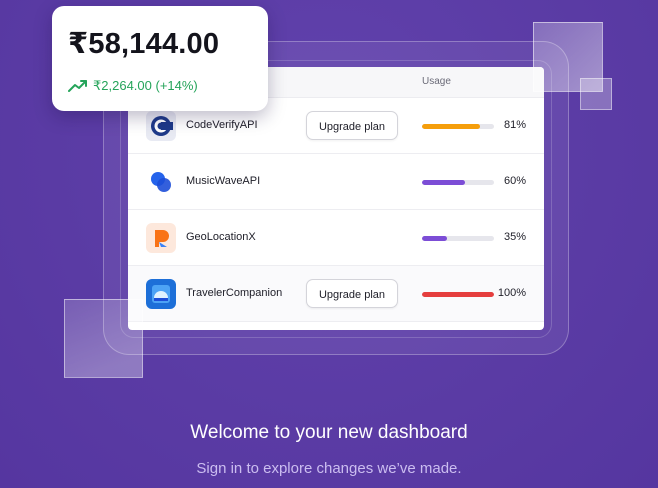 The height and width of the screenshot is (488, 658). What do you see at coordinates (222, 125) in the screenshot?
I see `api-name: CodeVerifyAPI` at bounding box center [222, 125].